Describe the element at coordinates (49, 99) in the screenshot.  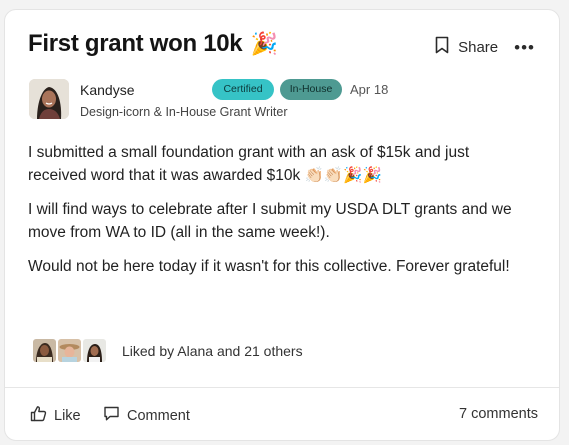
I see `author-avatar` at that location.